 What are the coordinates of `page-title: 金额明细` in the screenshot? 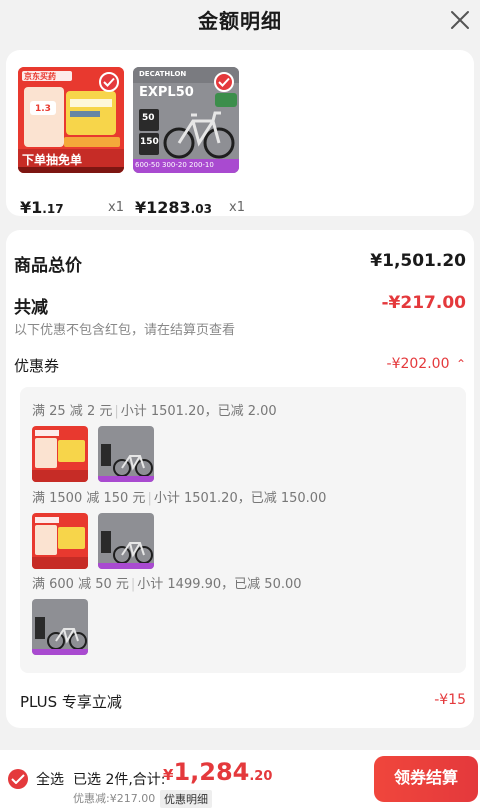 It's located at (240, 21).